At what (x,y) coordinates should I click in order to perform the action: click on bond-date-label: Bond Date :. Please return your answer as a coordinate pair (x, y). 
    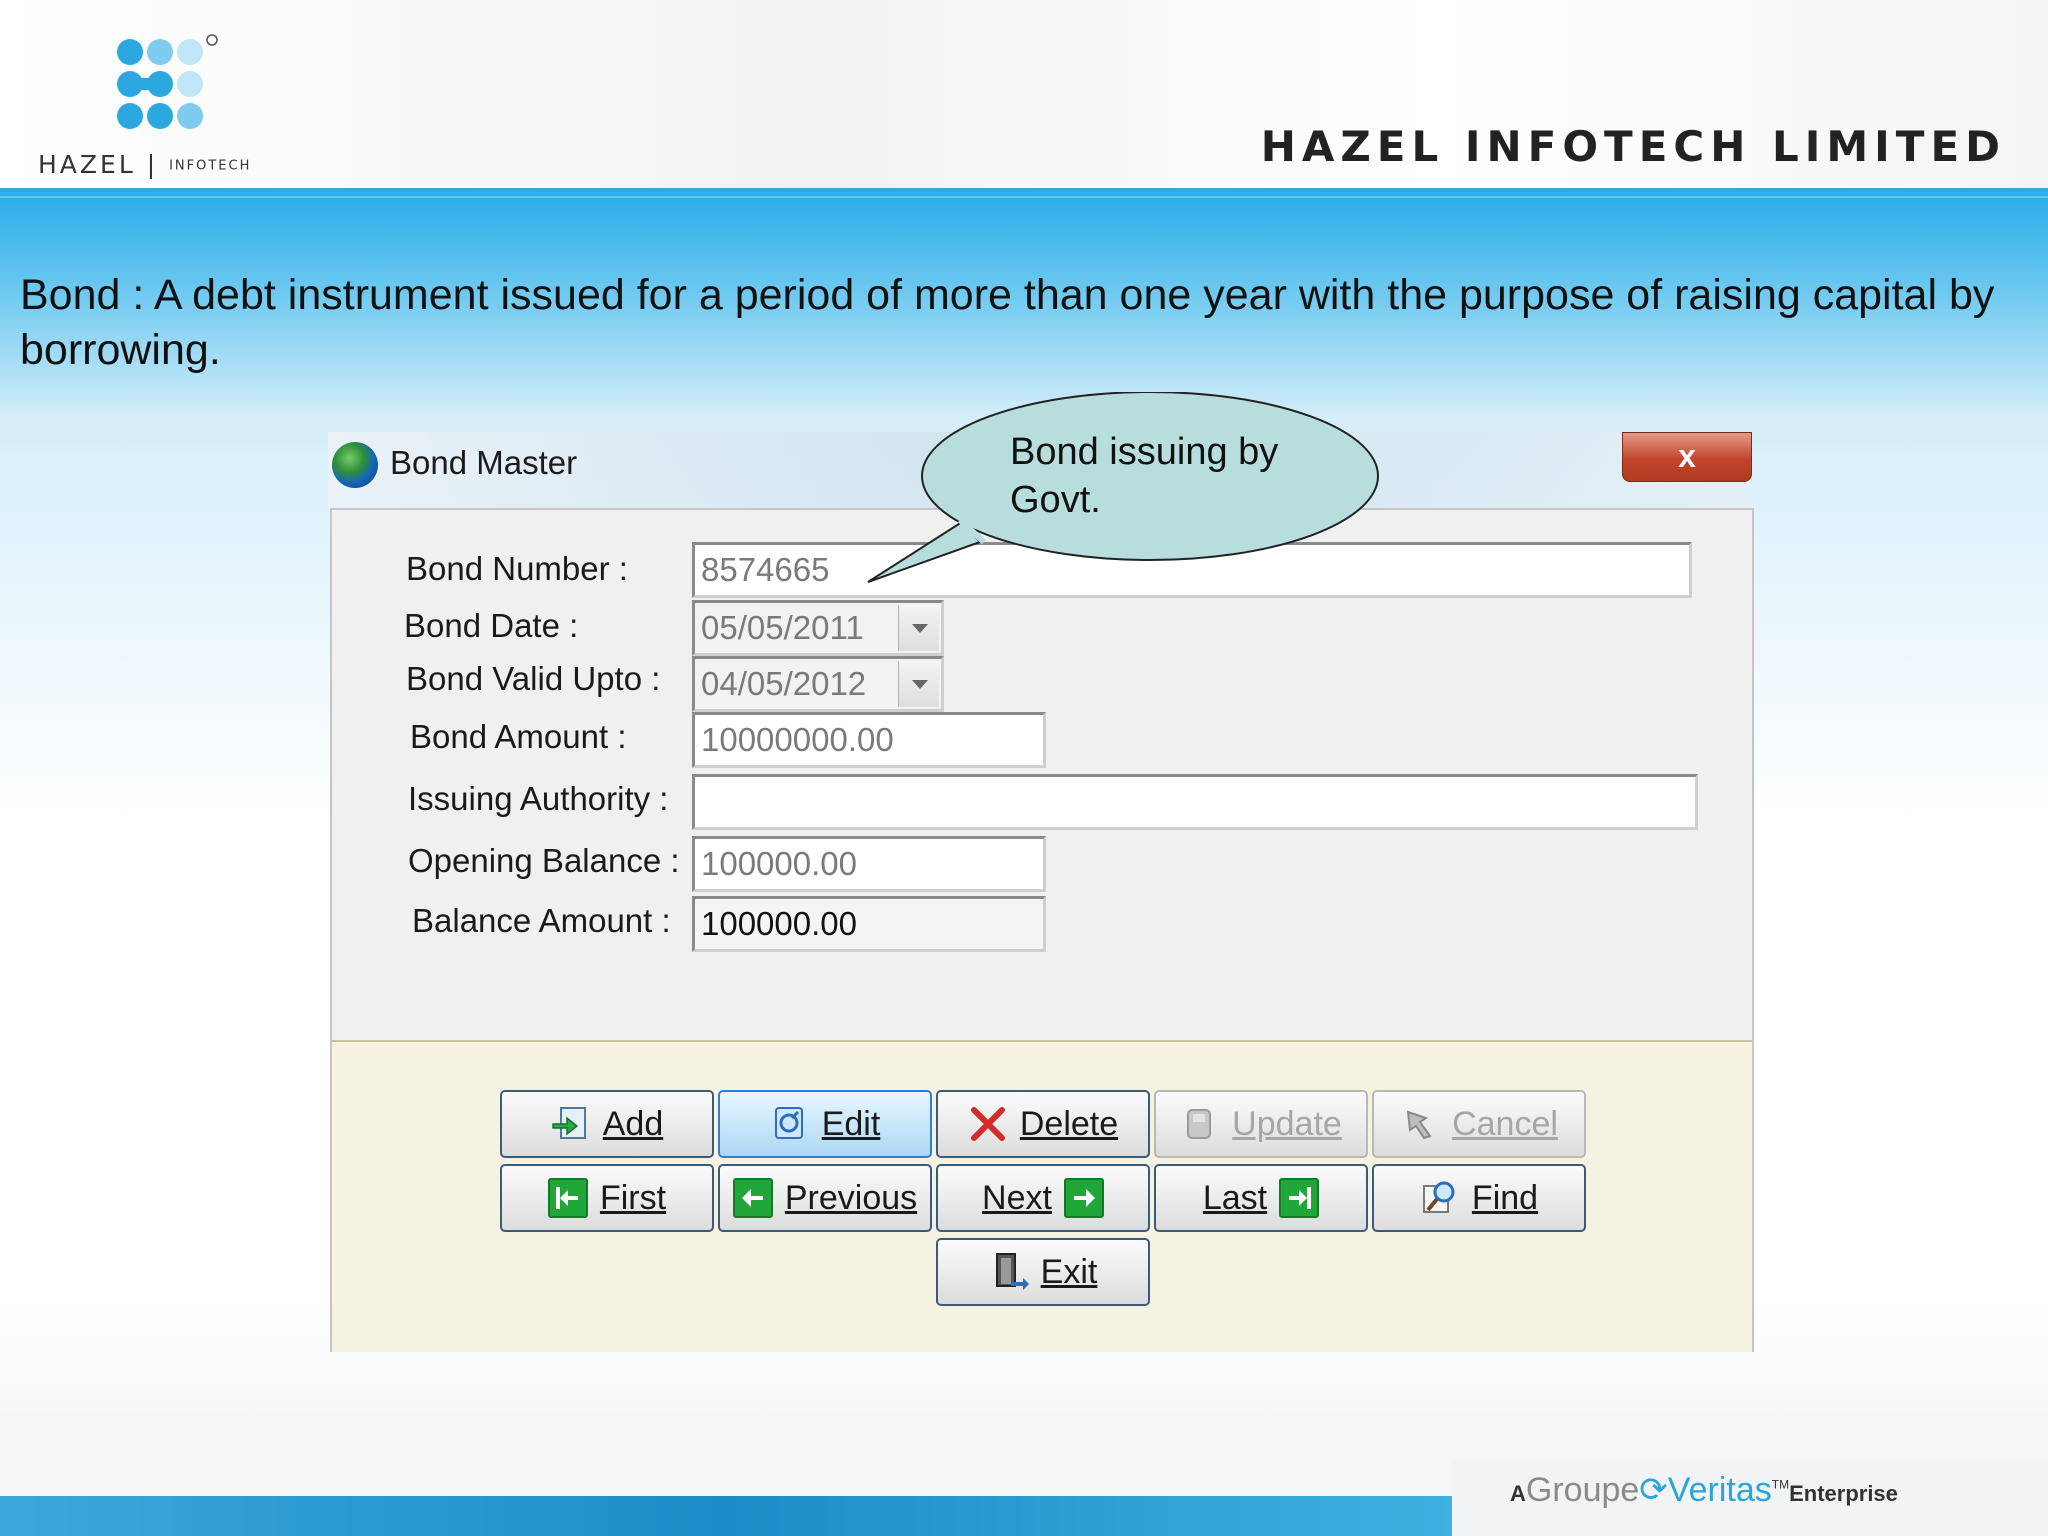
    Looking at the image, I should click on (491, 625).